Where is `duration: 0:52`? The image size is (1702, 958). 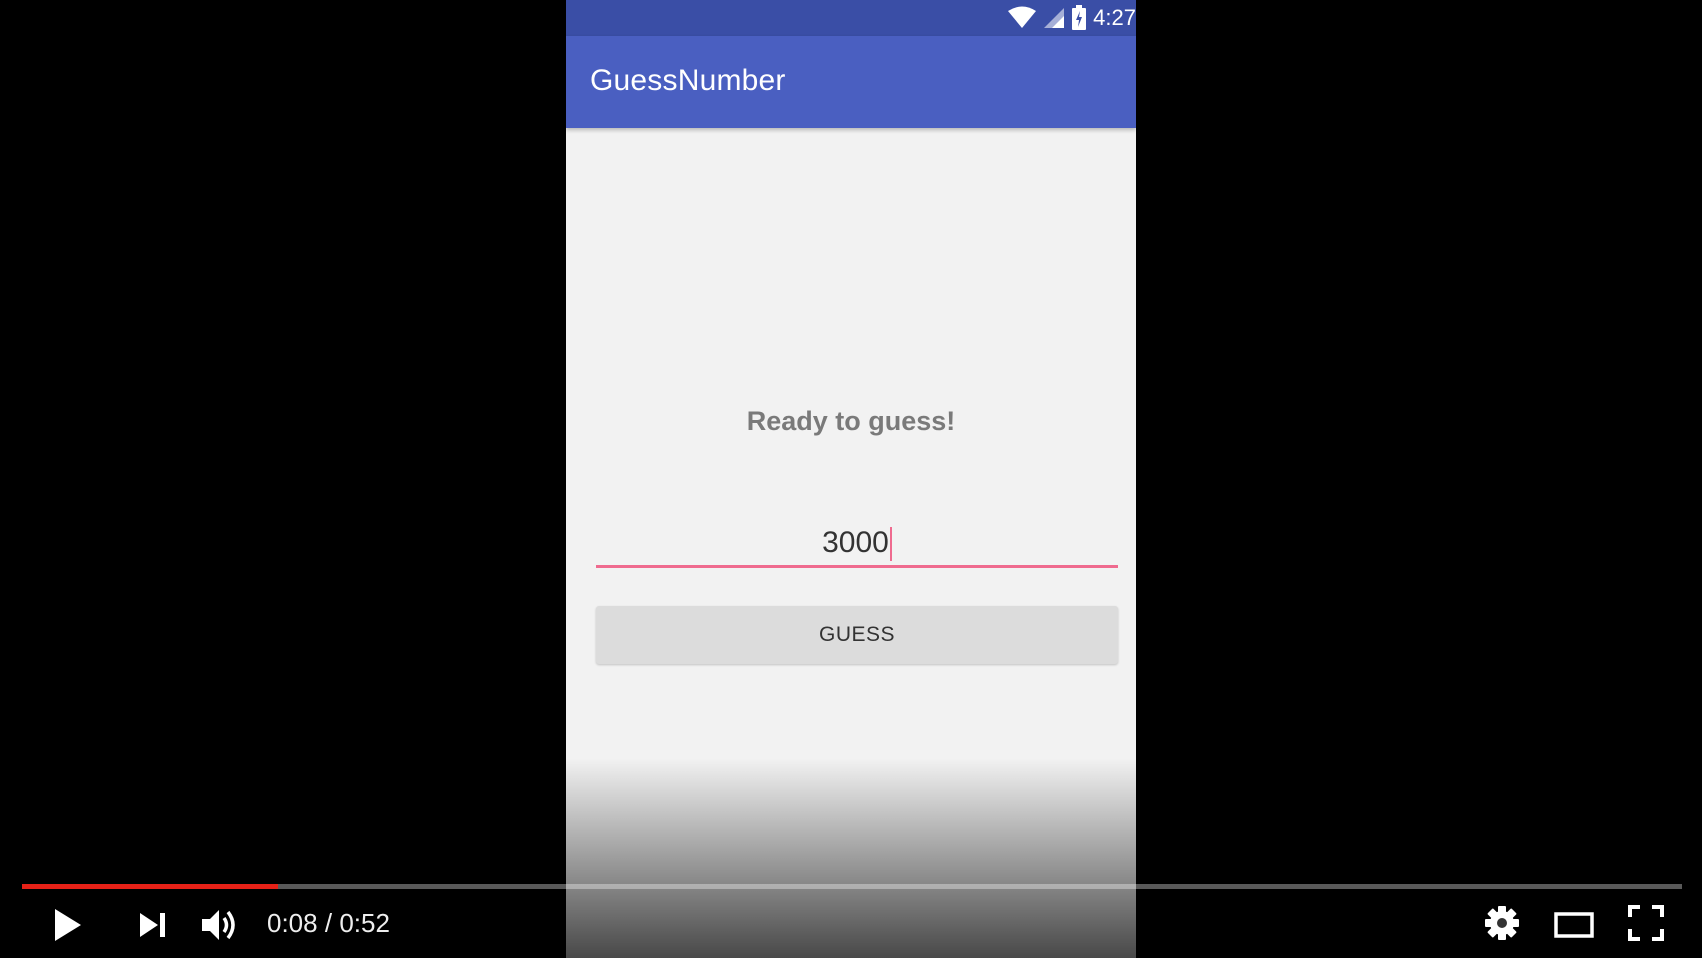
duration: 0:52 is located at coordinates (364, 923).